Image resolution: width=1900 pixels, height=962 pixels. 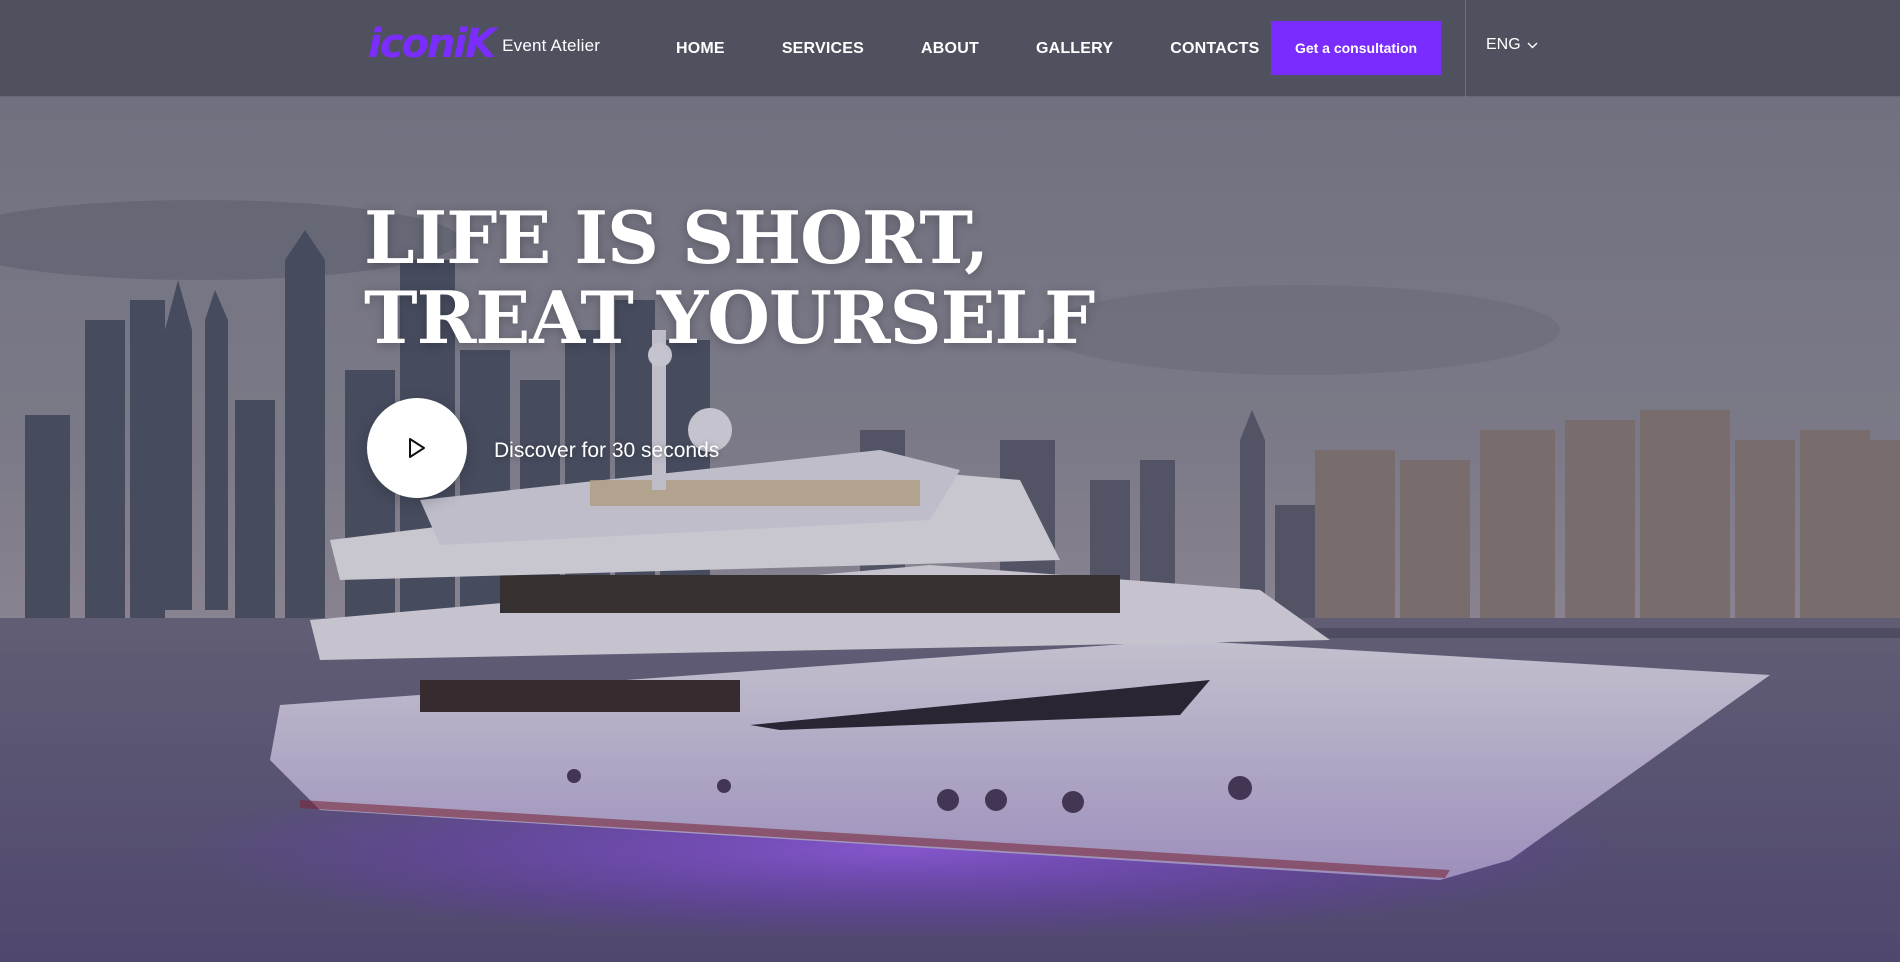 I want to click on play-video-button, so click(x=417, y=448).